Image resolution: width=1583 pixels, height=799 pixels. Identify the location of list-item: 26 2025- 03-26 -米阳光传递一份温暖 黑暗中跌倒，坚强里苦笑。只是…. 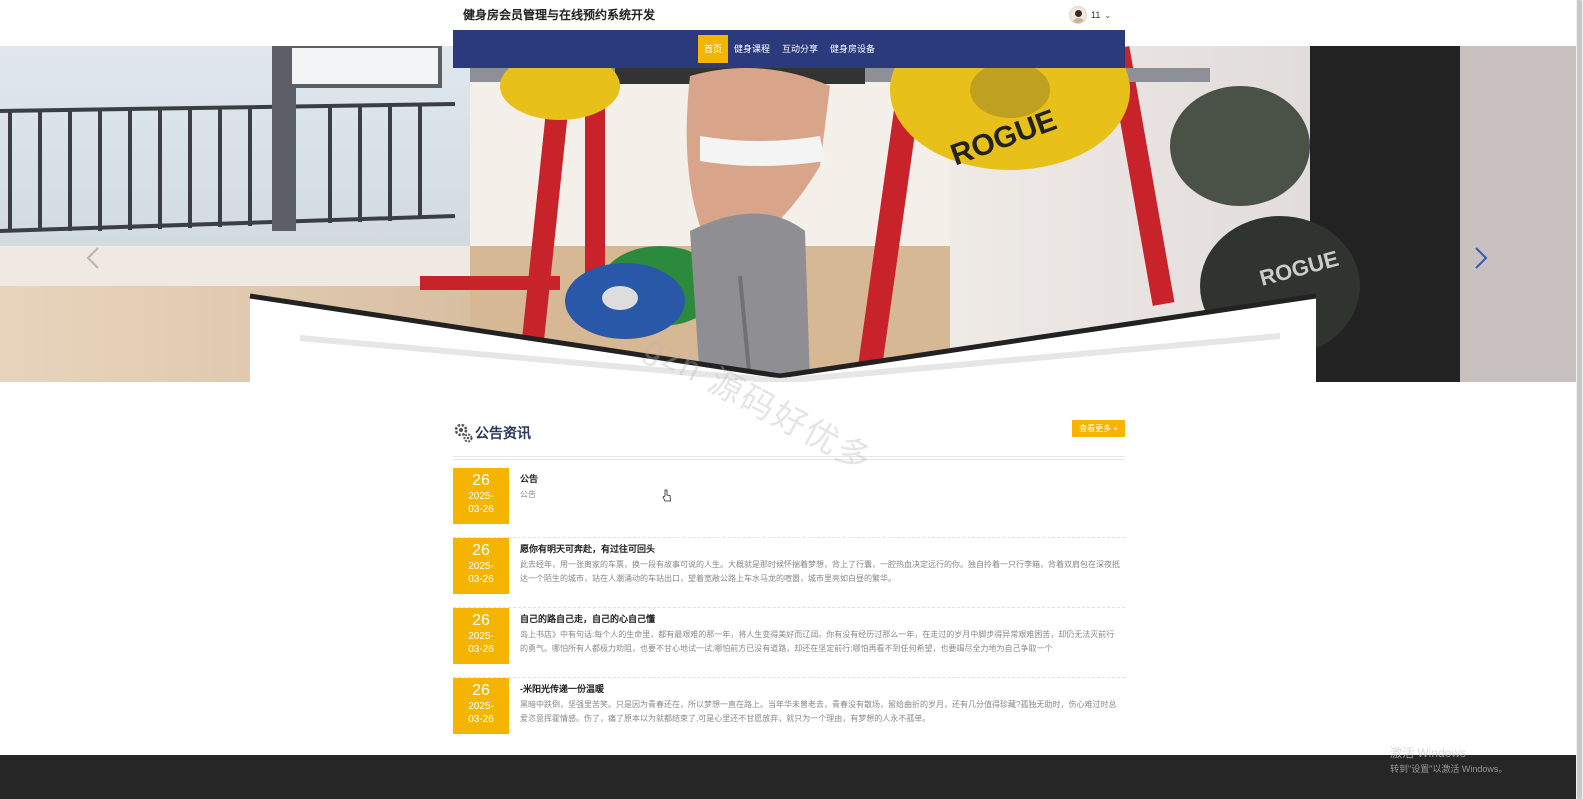
(789, 713).